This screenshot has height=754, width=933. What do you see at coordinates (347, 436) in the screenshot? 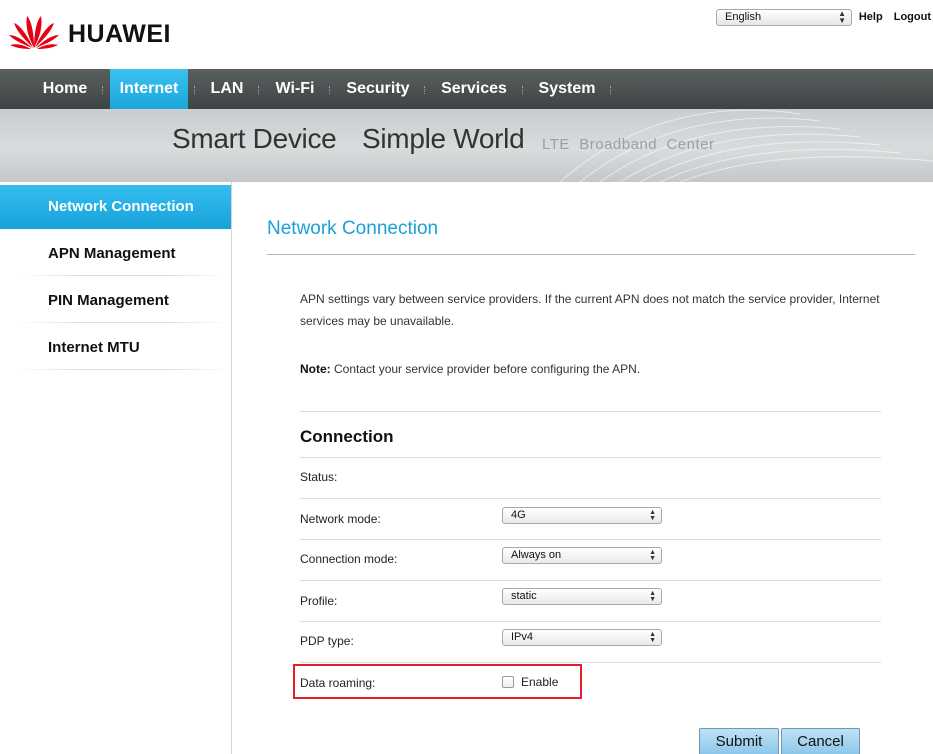
I see `section-title: Connection` at bounding box center [347, 436].